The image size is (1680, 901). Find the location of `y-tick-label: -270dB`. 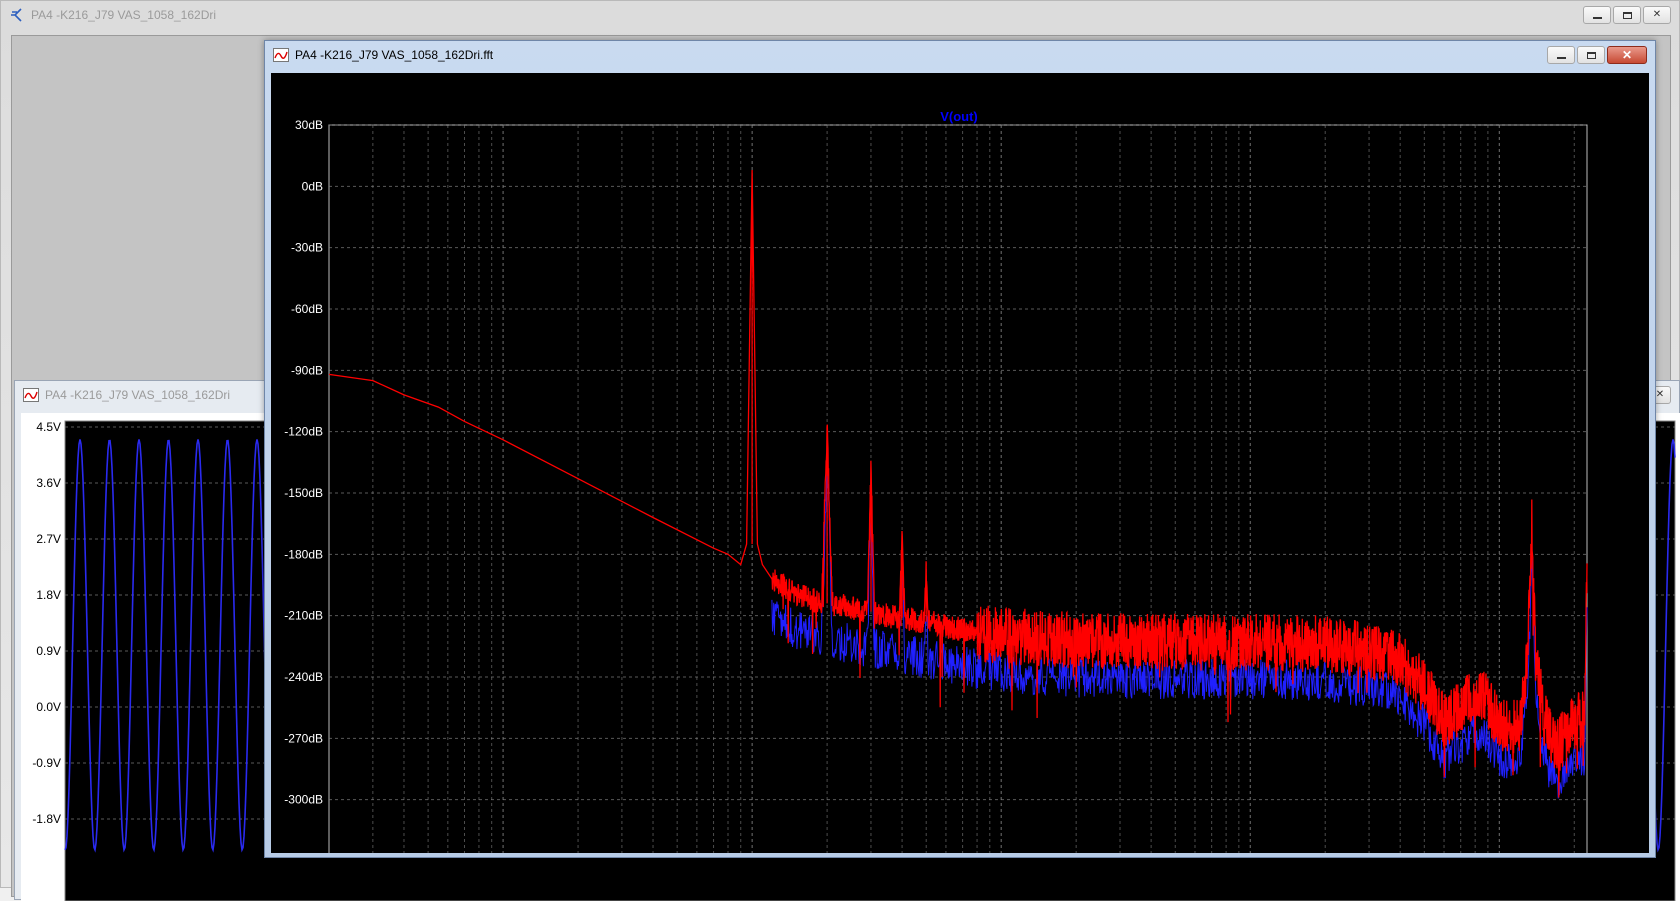

y-tick-label: -270dB is located at coordinates (303, 738).